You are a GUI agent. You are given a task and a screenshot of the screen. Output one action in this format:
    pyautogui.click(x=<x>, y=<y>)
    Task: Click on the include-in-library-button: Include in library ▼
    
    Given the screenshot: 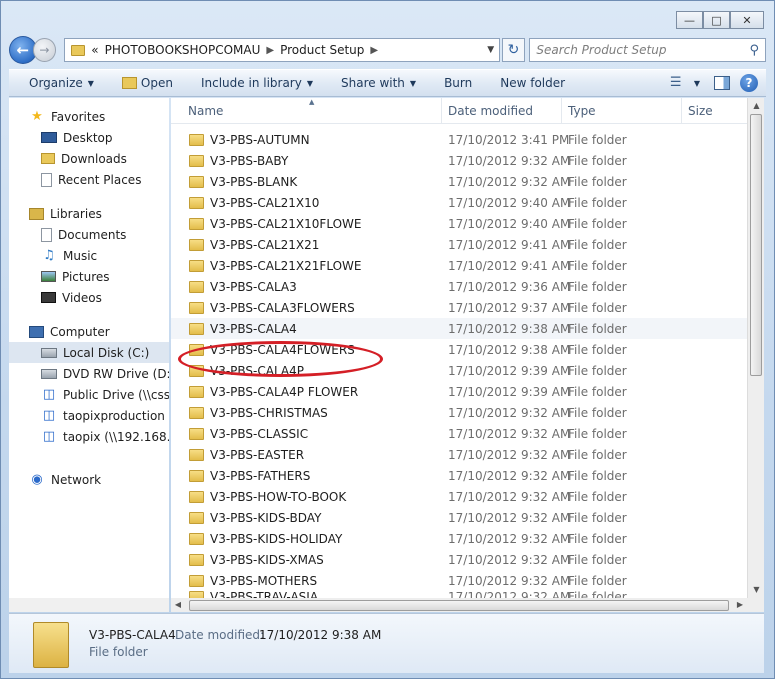 What is the action you would take?
    pyautogui.click(x=257, y=83)
    